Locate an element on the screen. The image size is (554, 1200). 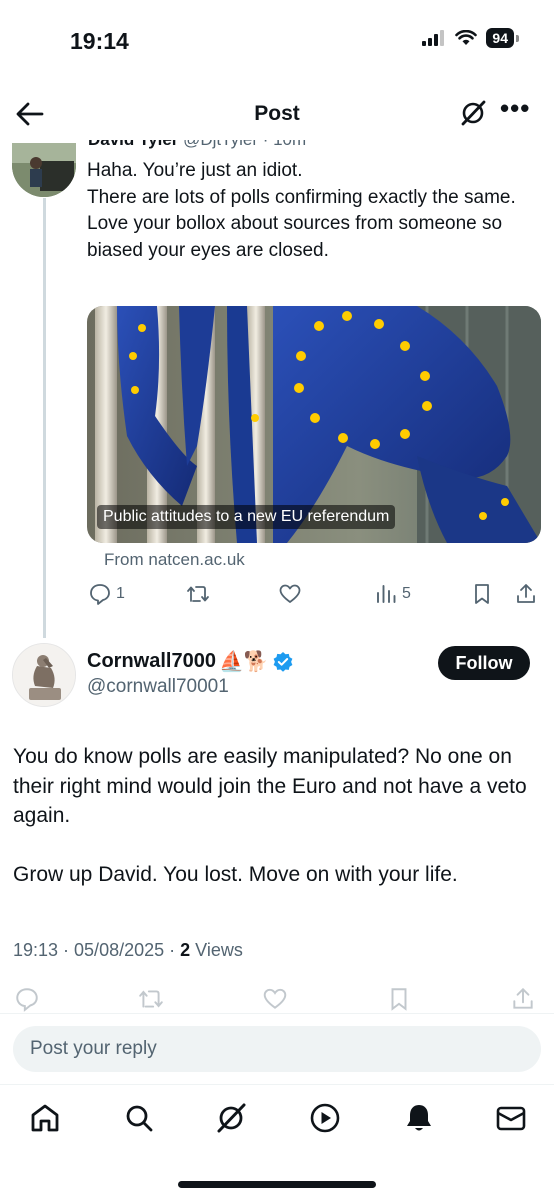
post-author-name: Cornwall7000 is located at coordinates (151, 661).